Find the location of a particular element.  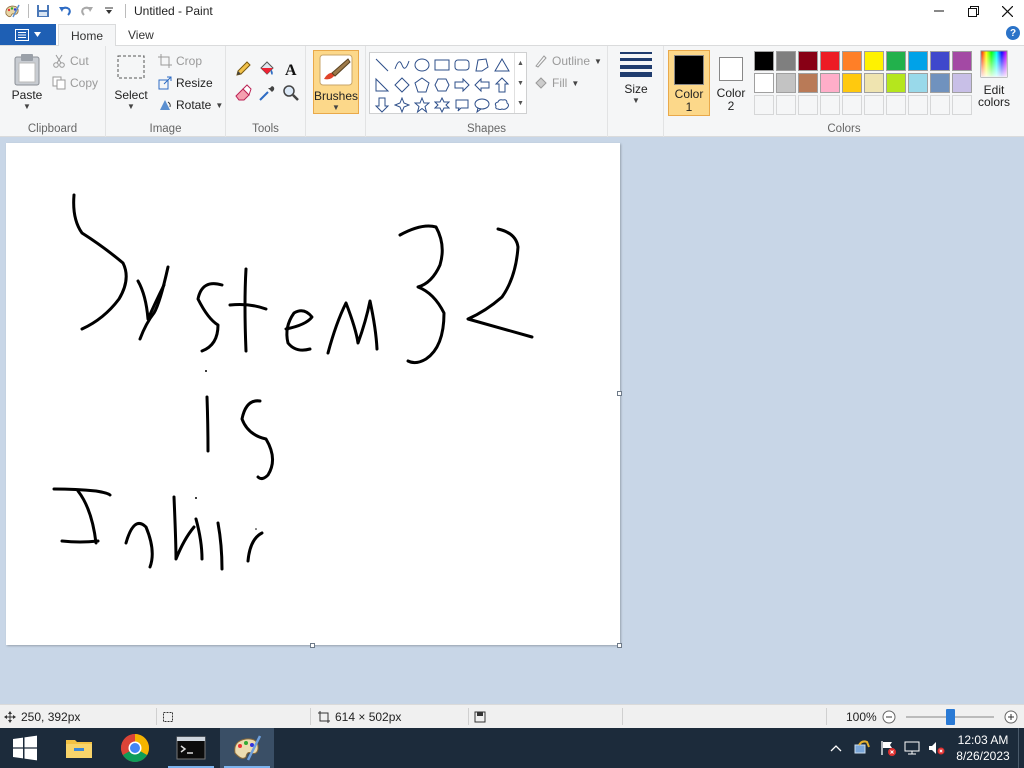

zoom-in-button is located at coordinates (1011, 716).